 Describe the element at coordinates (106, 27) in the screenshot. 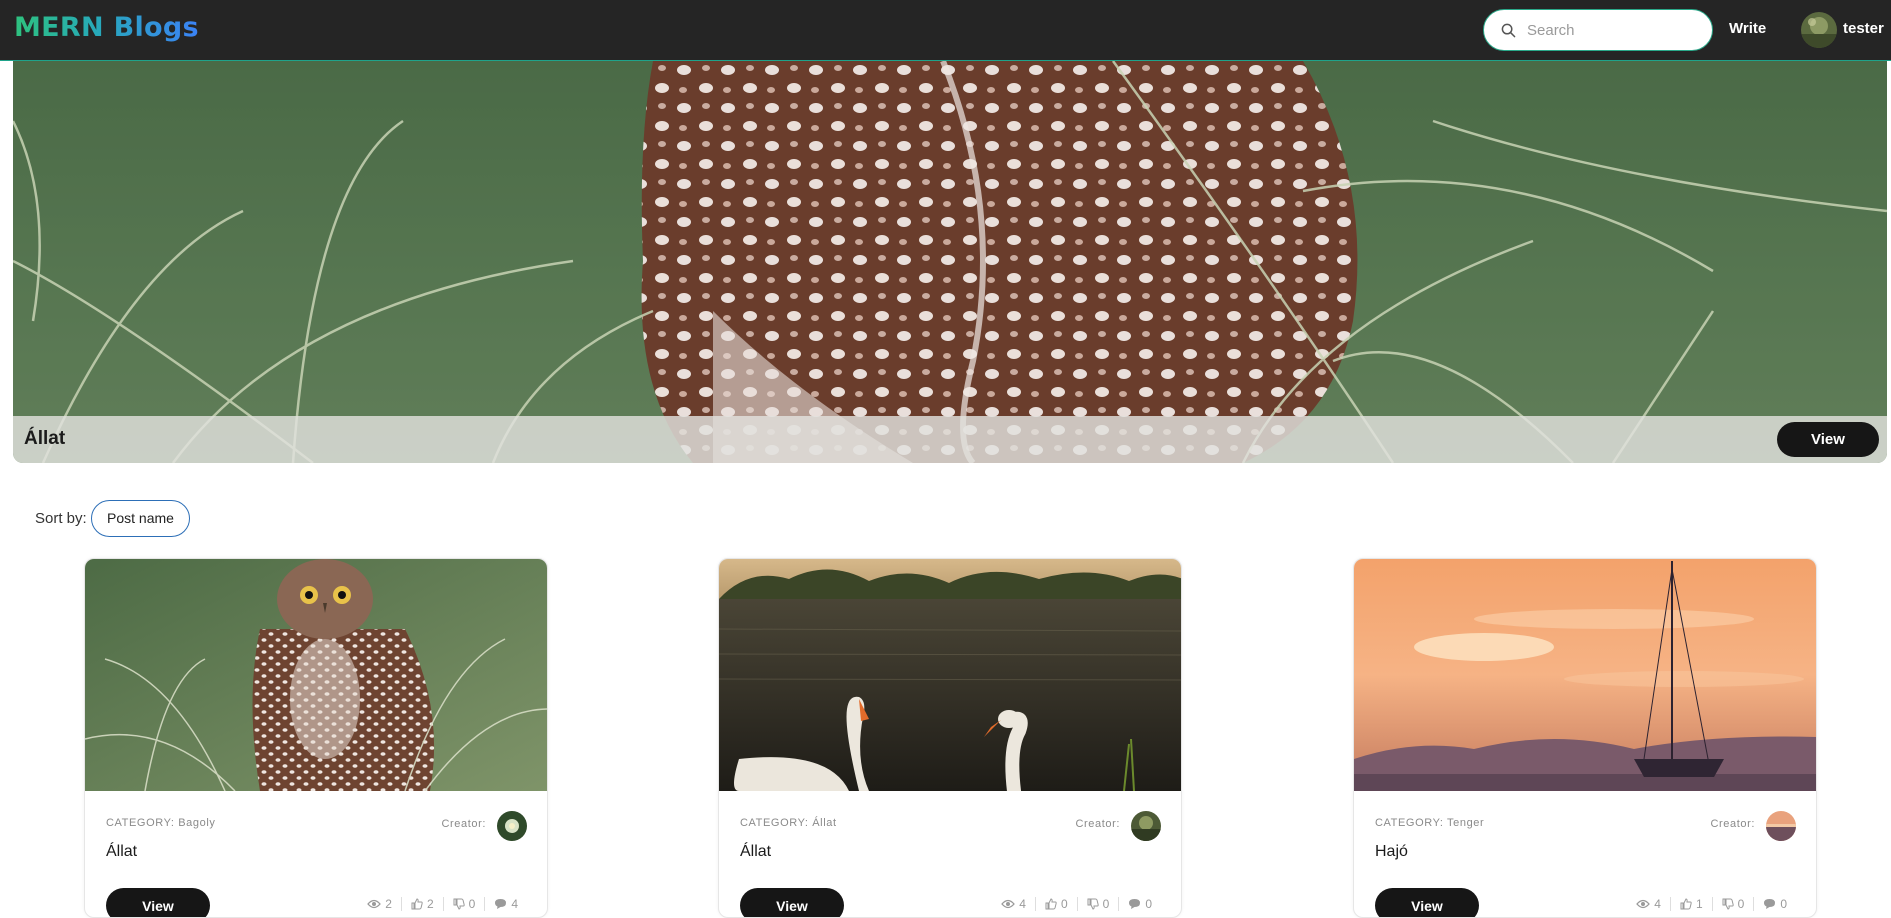

I see `brand-logo: MERN Blogs` at that location.